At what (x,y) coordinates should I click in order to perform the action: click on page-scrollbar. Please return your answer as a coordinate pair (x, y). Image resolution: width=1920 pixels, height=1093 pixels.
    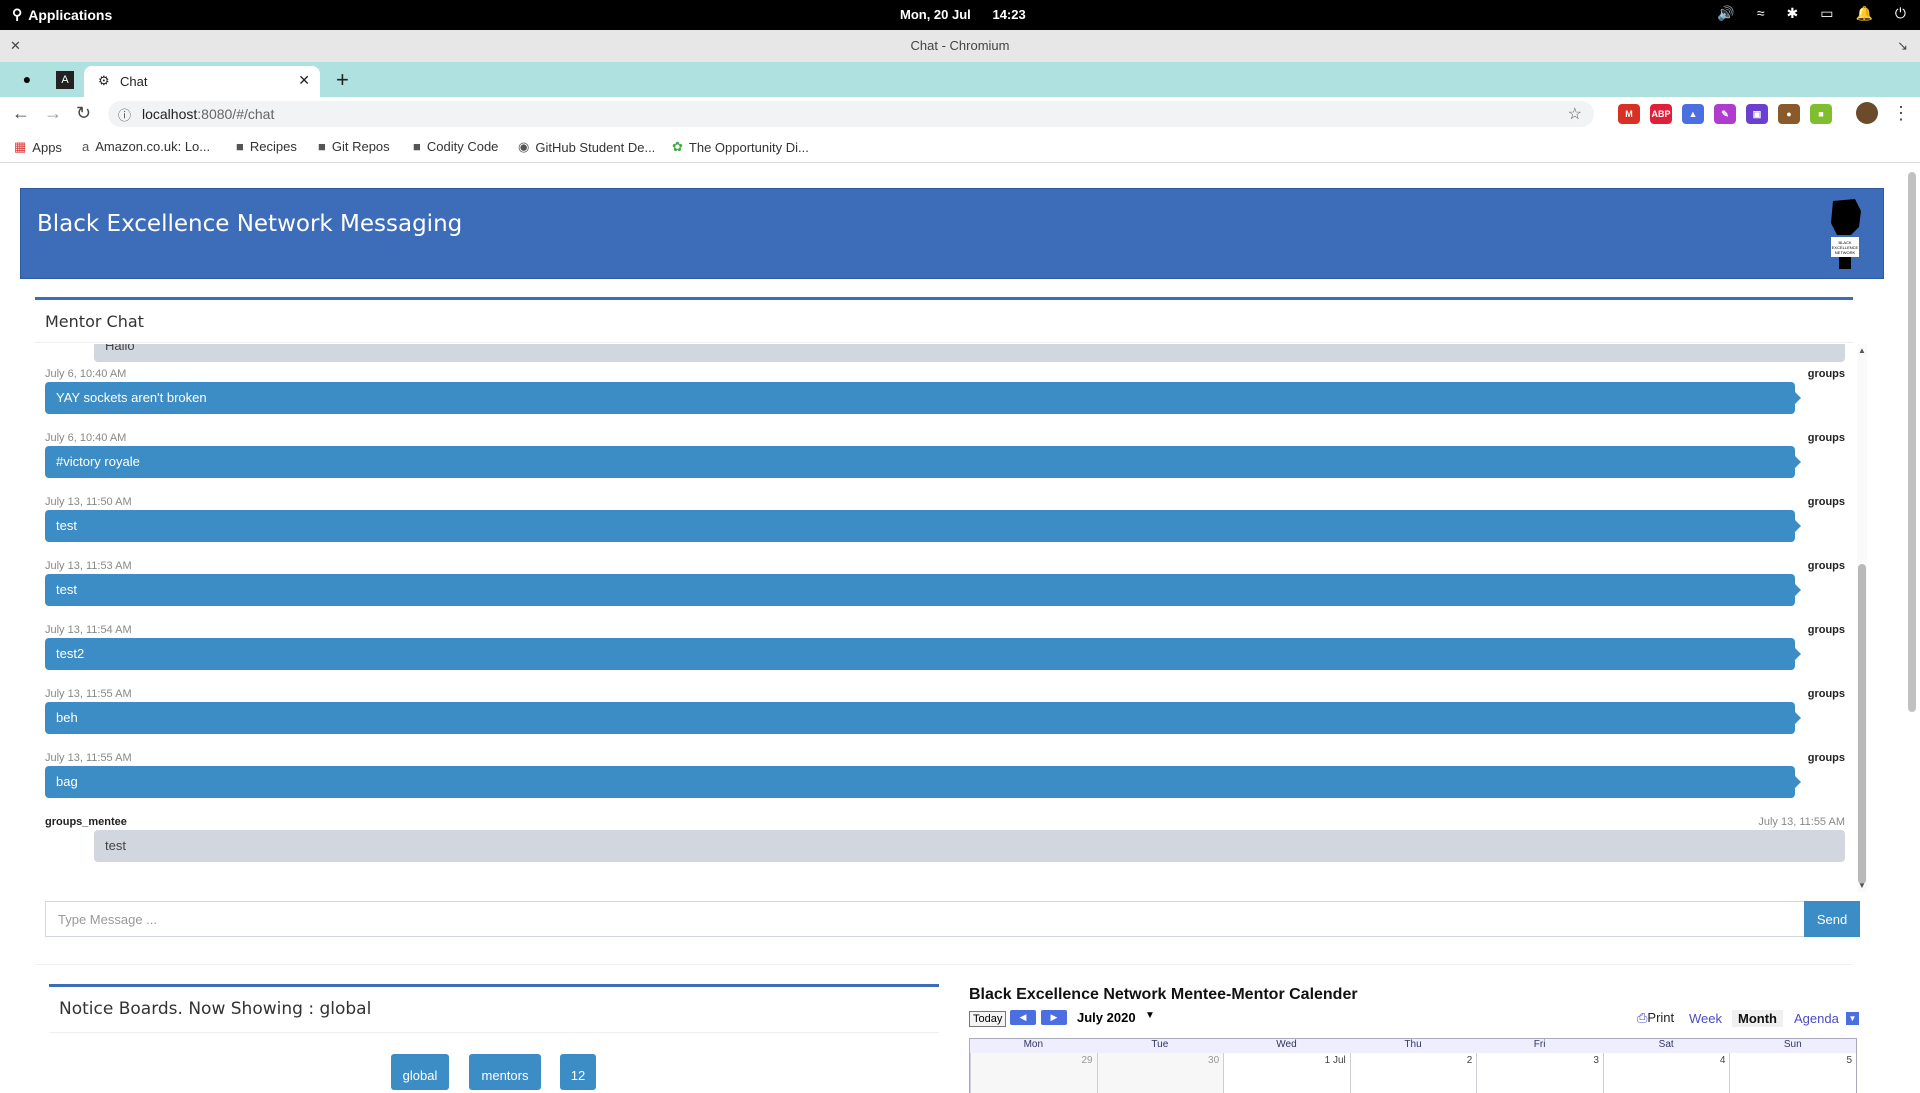
    Looking at the image, I should click on (1911, 442).